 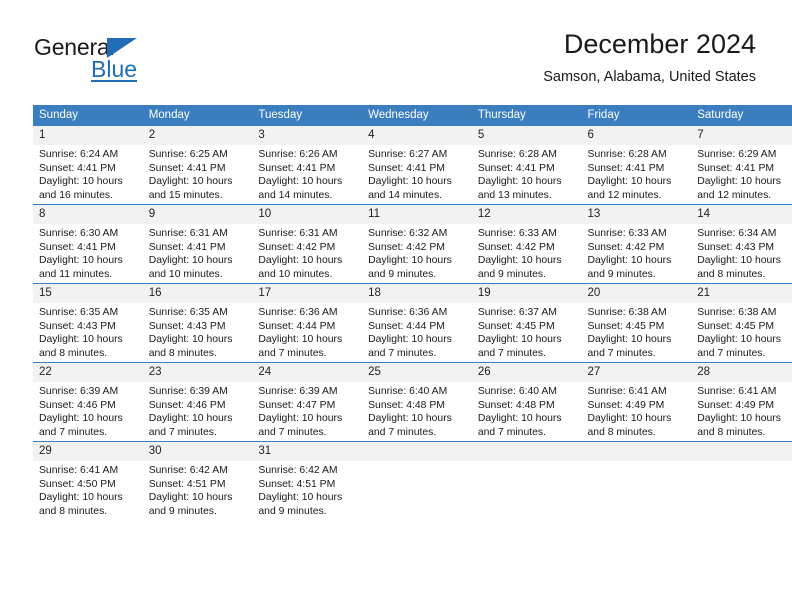 I want to click on daylight-duration-line2: and 11 minutes., so click(x=76, y=274).